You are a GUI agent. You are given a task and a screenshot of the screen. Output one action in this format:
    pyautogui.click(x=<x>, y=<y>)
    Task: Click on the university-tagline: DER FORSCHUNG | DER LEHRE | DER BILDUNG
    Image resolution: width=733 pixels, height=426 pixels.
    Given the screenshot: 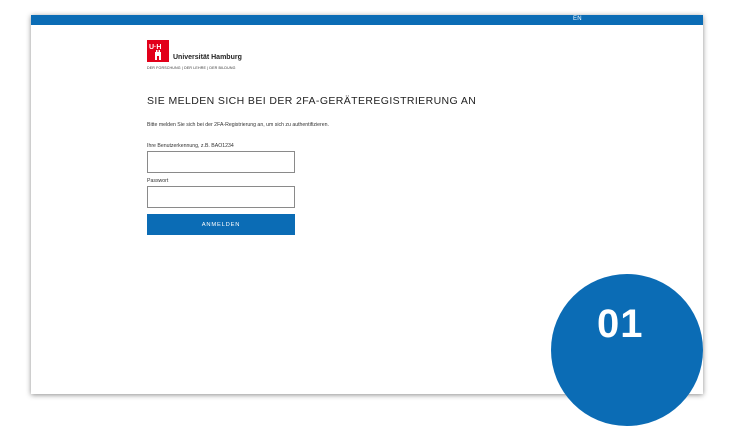 What is the action you would take?
    pyautogui.click(x=191, y=68)
    